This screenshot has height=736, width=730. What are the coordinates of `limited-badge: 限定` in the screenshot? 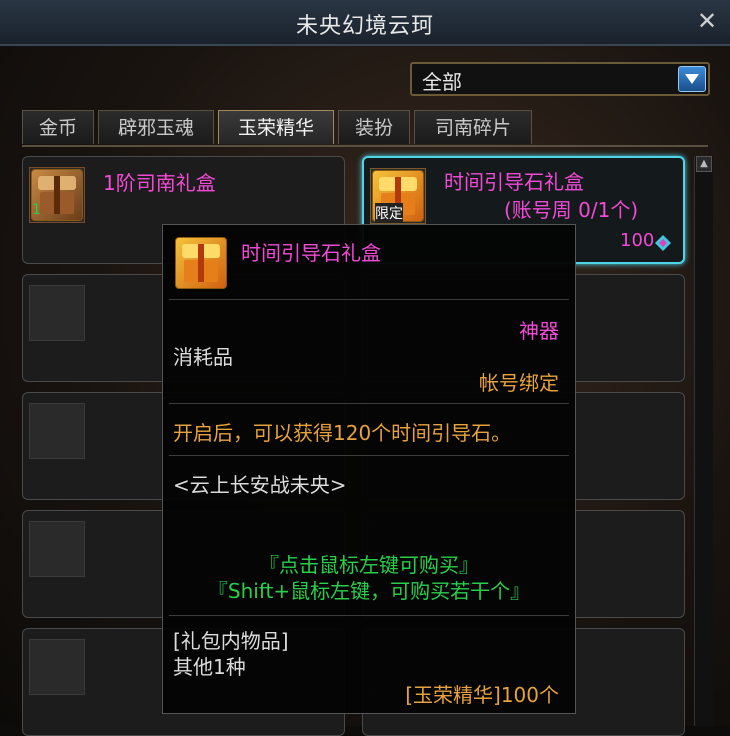 It's located at (389, 213).